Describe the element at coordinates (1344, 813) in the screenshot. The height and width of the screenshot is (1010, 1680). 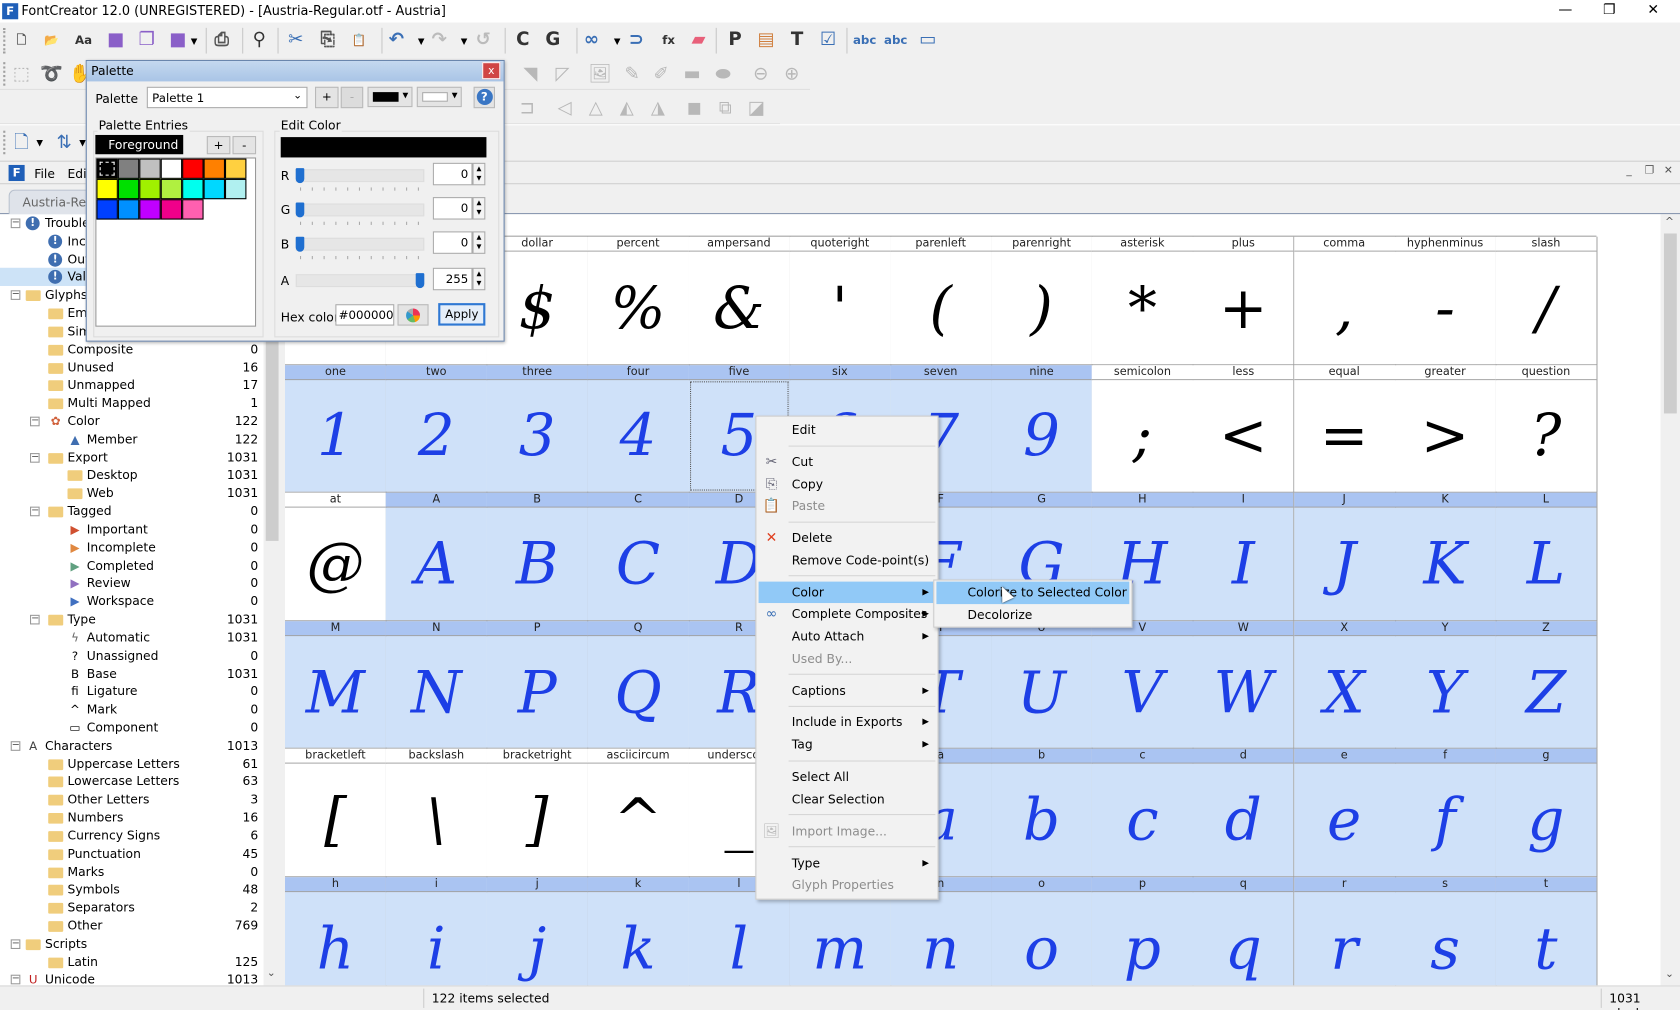
I see `glyph-cell: ee` at that location.